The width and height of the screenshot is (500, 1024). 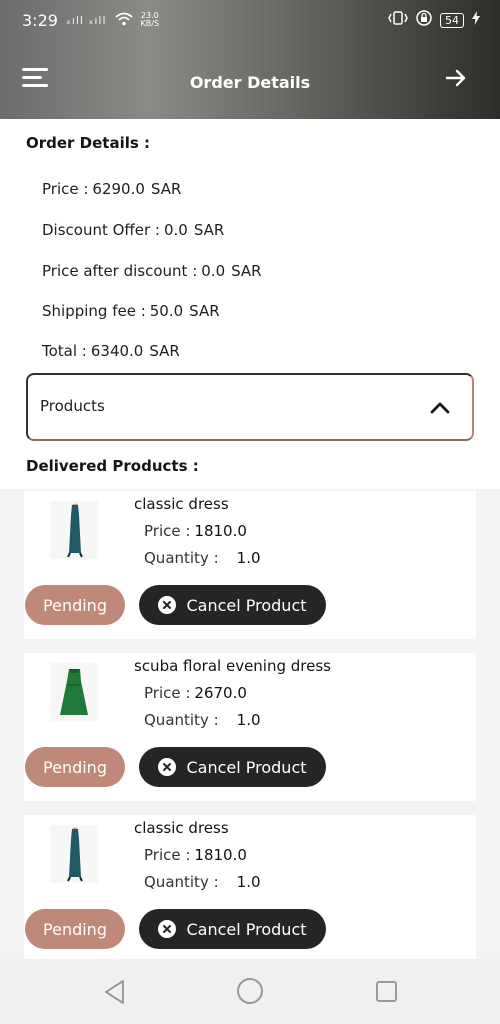 I want to click on price-row: Price :6290.0 SAR, so click(x=111, y=189).